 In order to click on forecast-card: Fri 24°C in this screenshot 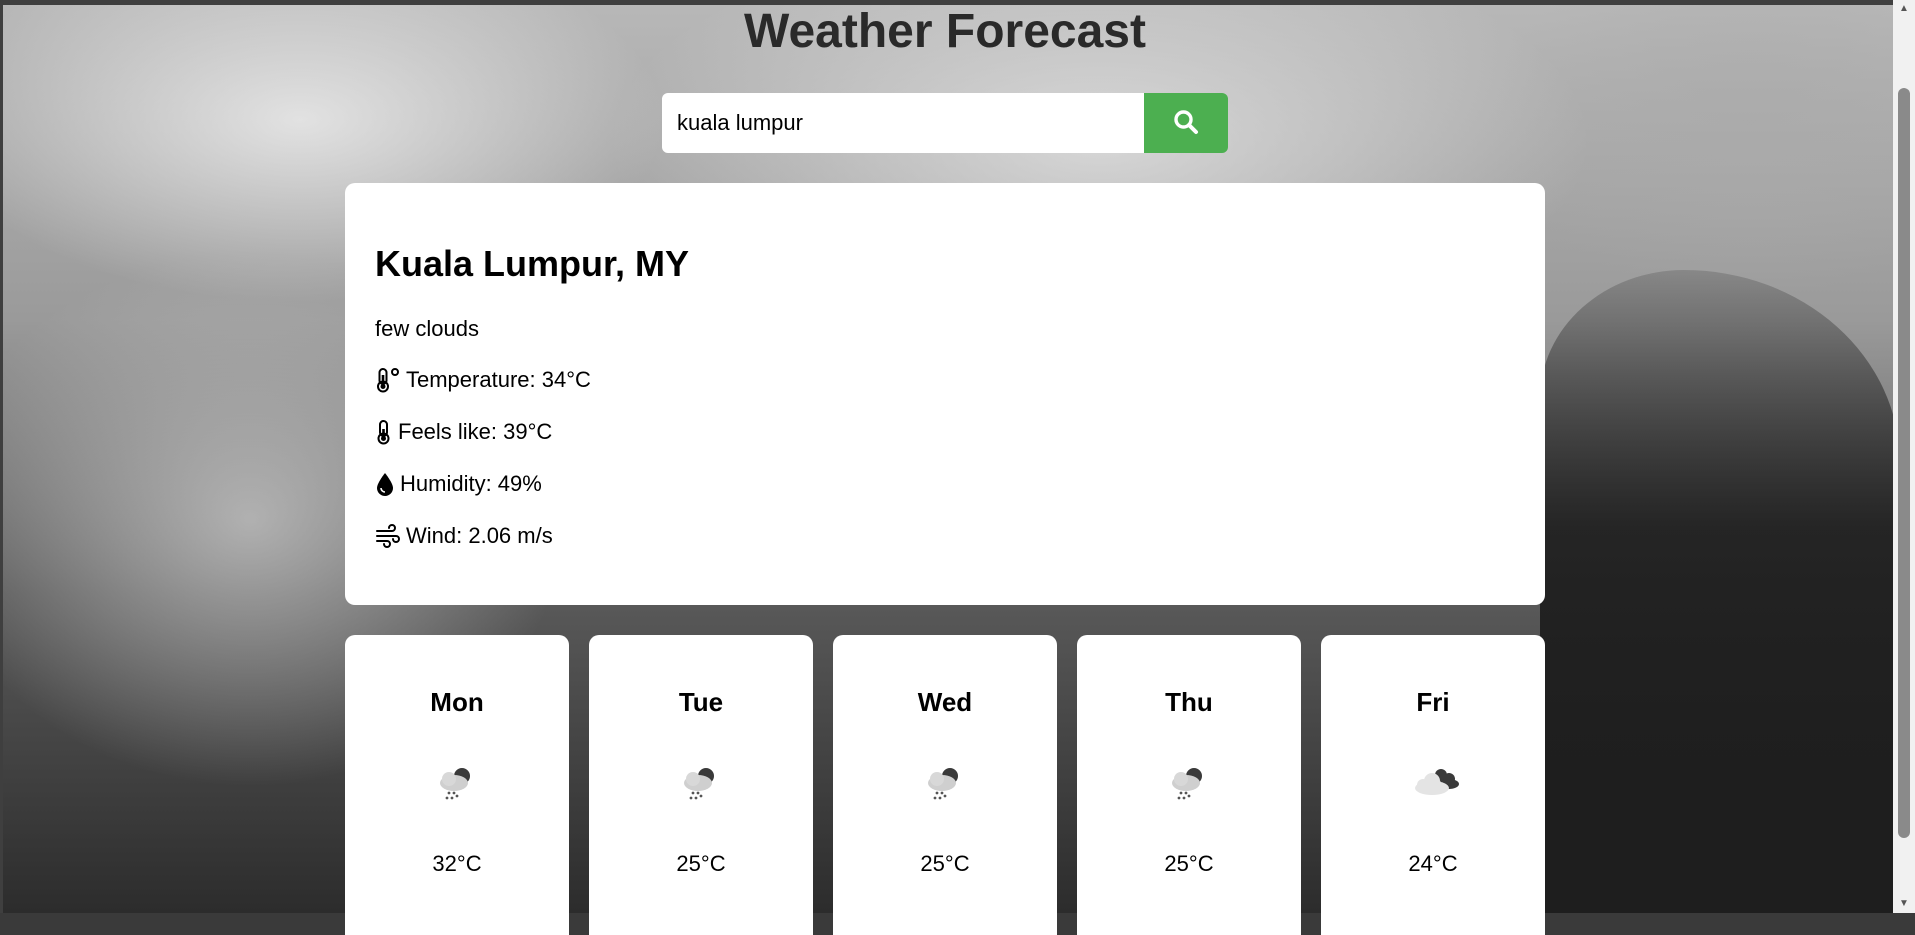, I will do `click(1433, 785)`.